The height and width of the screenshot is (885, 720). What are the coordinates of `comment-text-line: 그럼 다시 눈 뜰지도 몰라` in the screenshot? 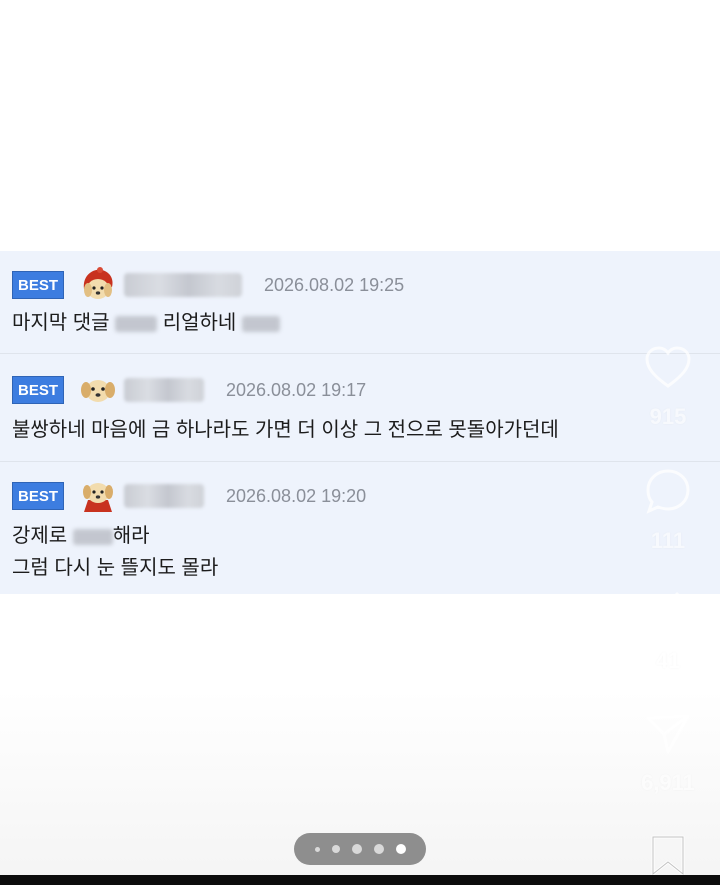 It's located at (115, 568).